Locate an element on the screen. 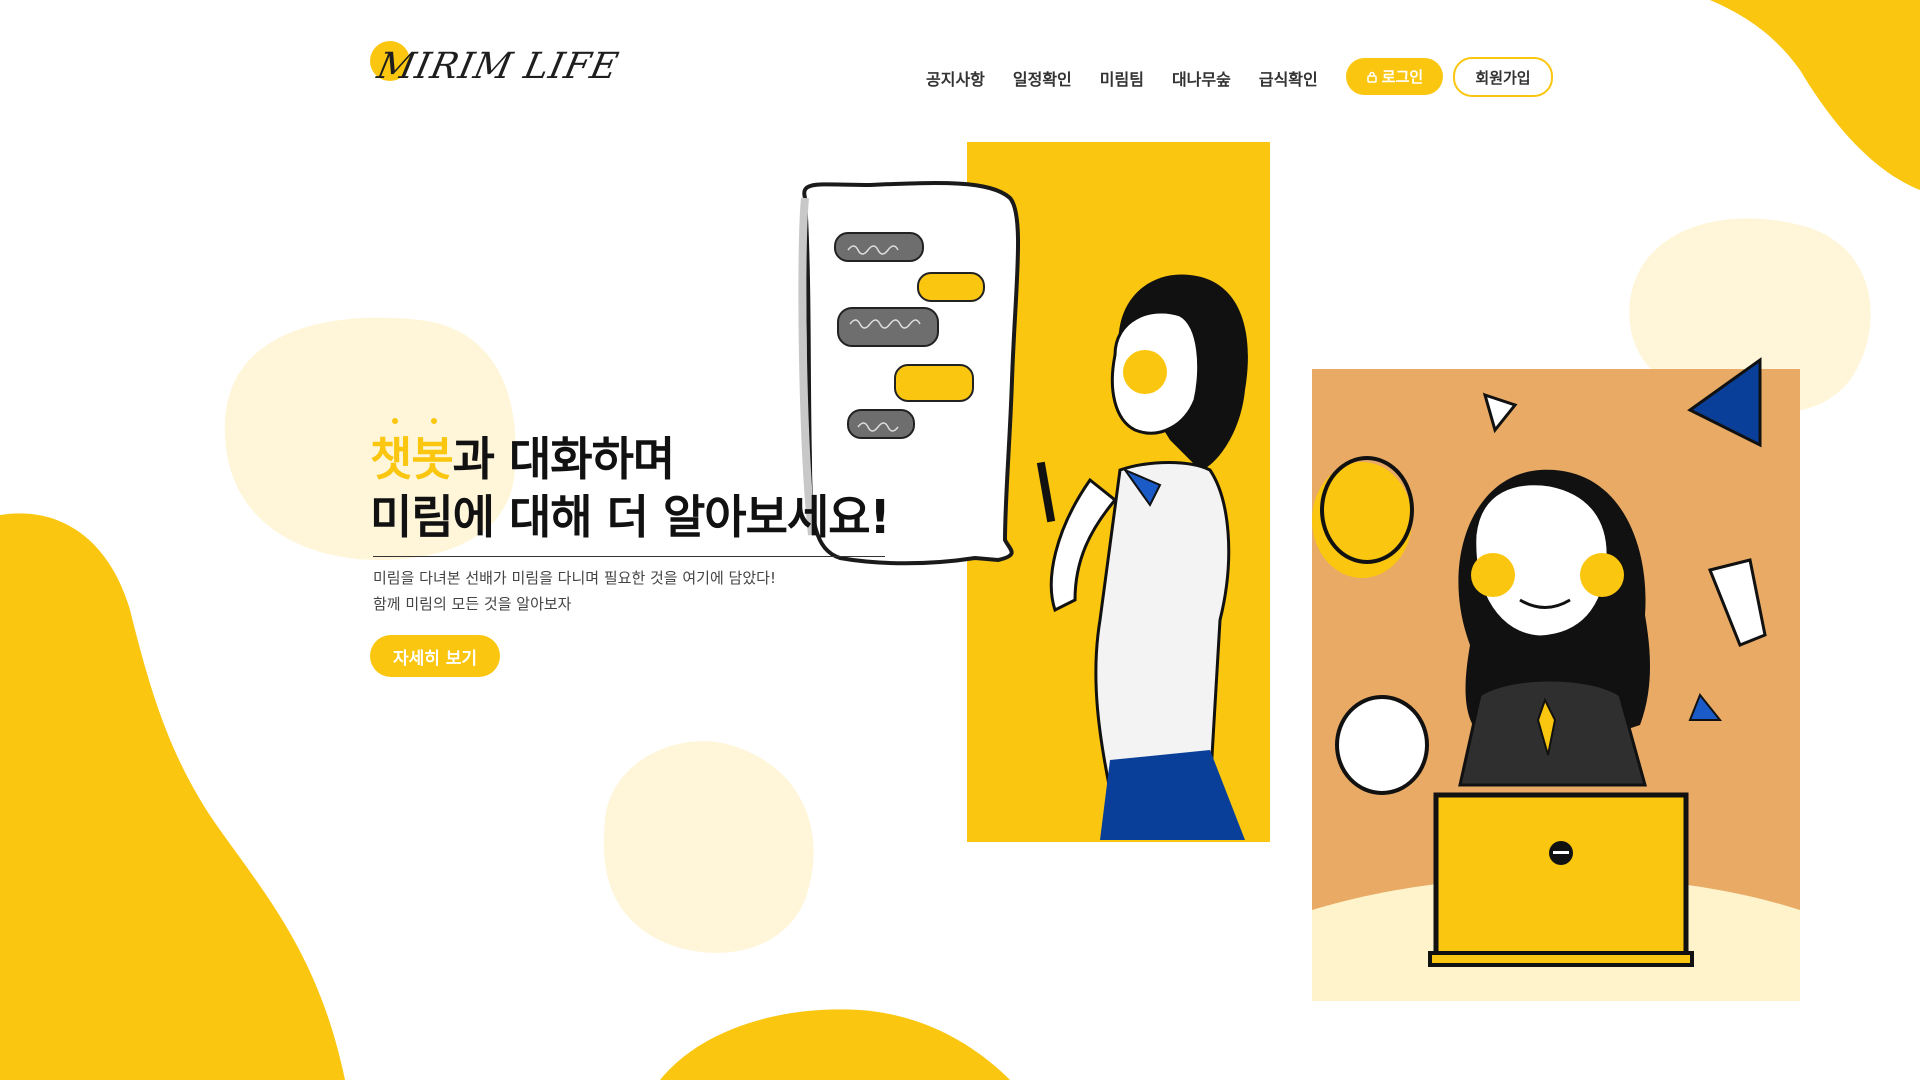 The image size is (1920, 1080). learn-more-label: 자세히 보기 is located at coordinates (435, 658).